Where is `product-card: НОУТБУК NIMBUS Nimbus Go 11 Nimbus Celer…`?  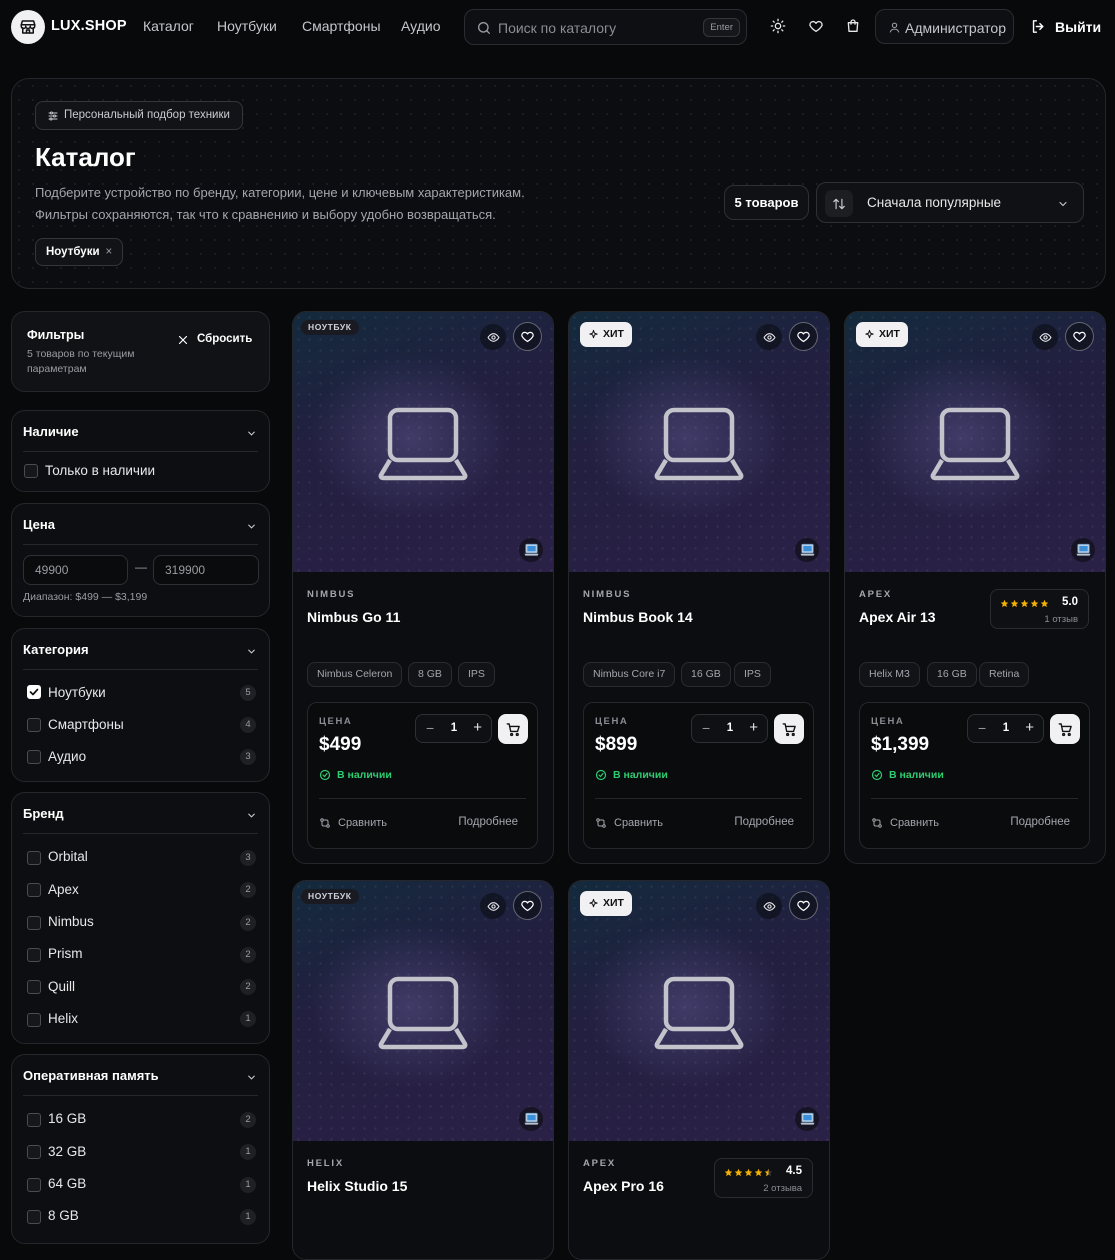
product-card: НОУТБУК NIMBUS Nimbus Go 11 Nimbus Celer… is located at coordinates (423, 587).